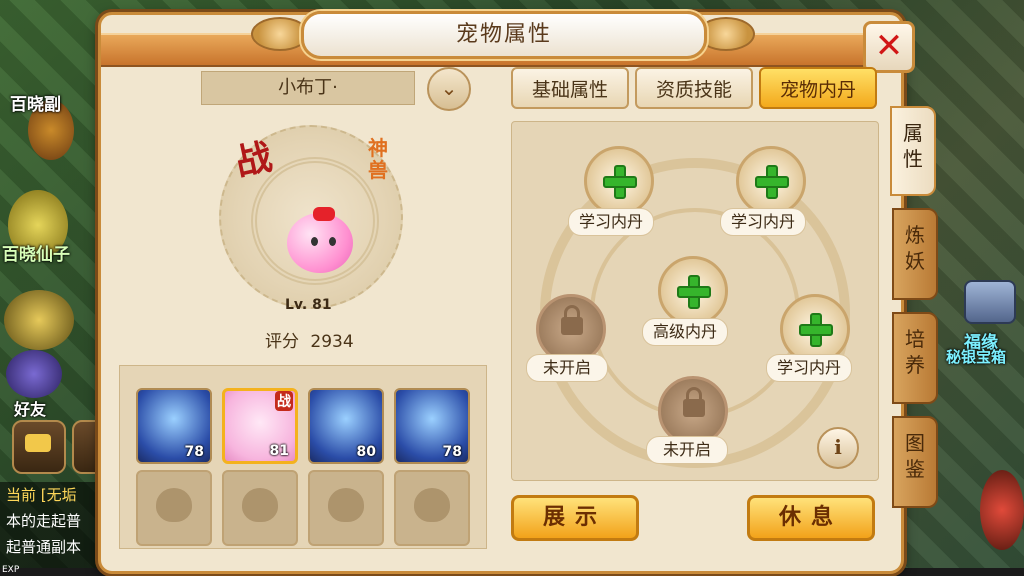  I want to click on pill-slot-advanced, so click(693, 291).